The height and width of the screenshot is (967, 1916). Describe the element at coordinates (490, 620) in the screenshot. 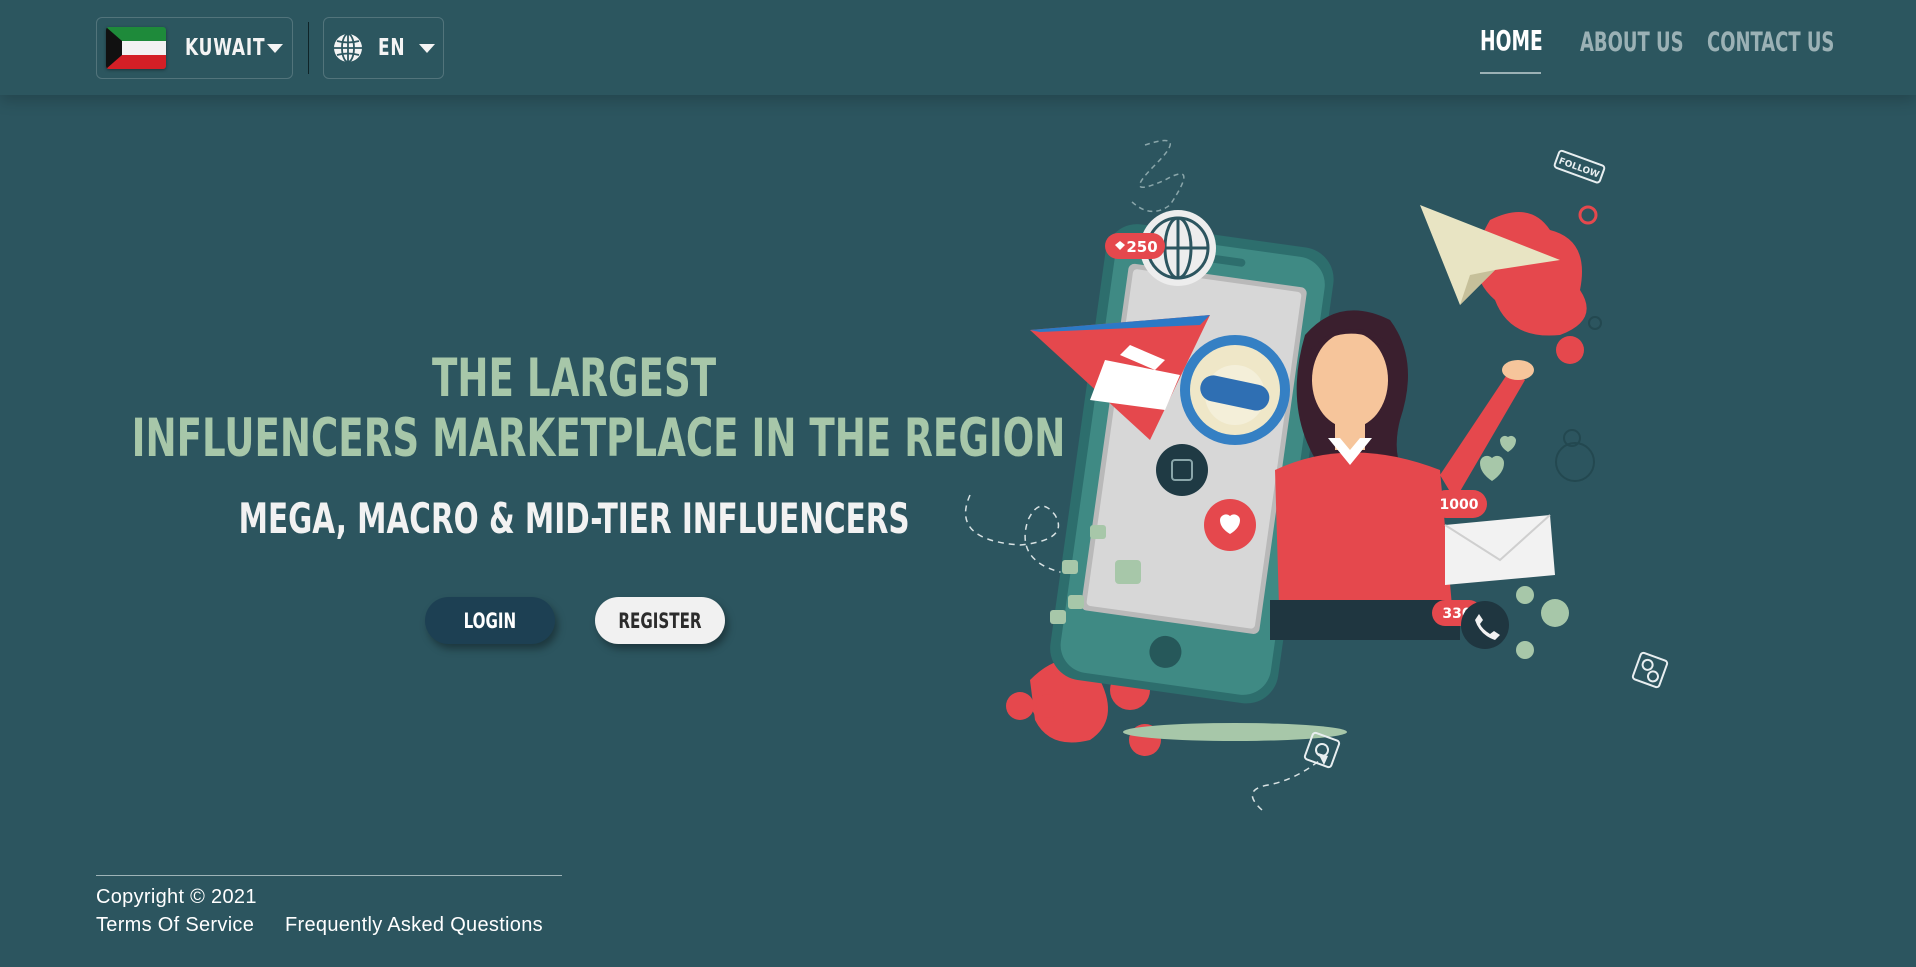

I see `login-button: LOGIN` at that location.